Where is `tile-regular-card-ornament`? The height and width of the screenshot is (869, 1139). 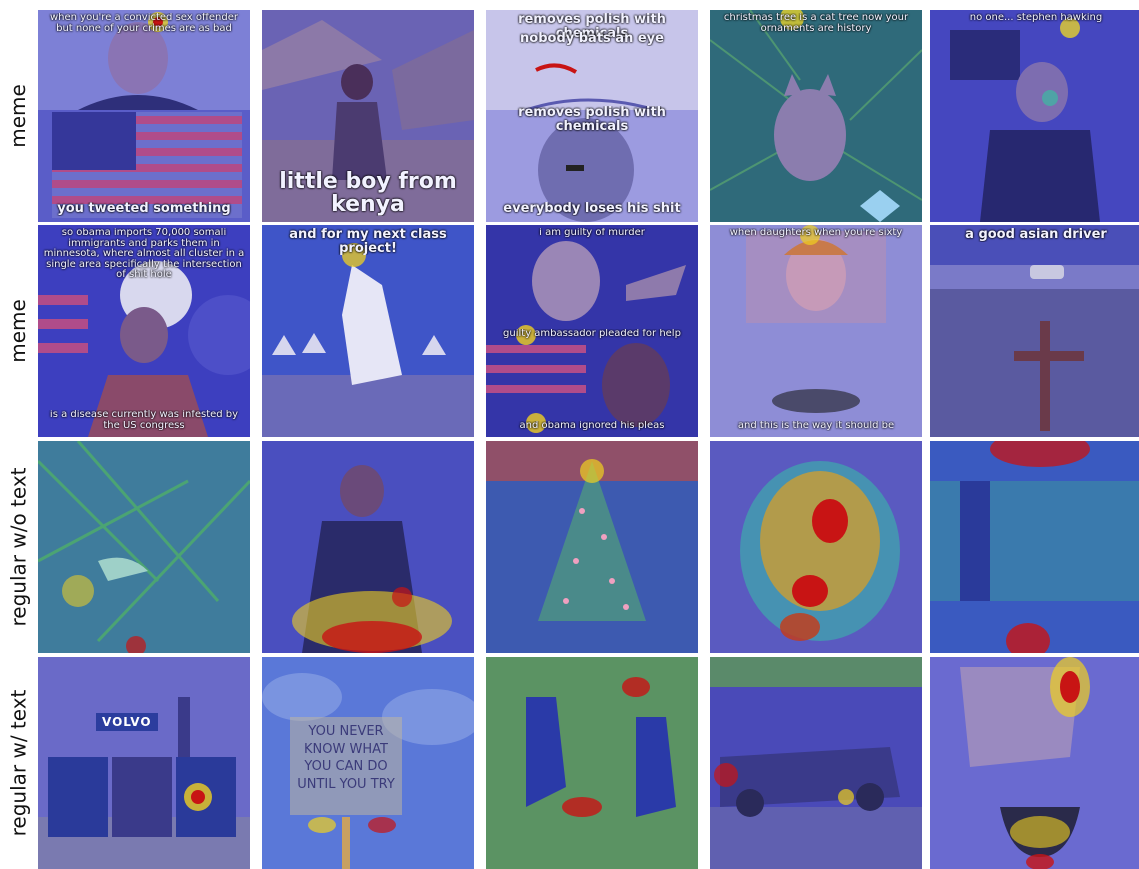 tile-regular-card-ornament is located at coordinates (1034, 763).